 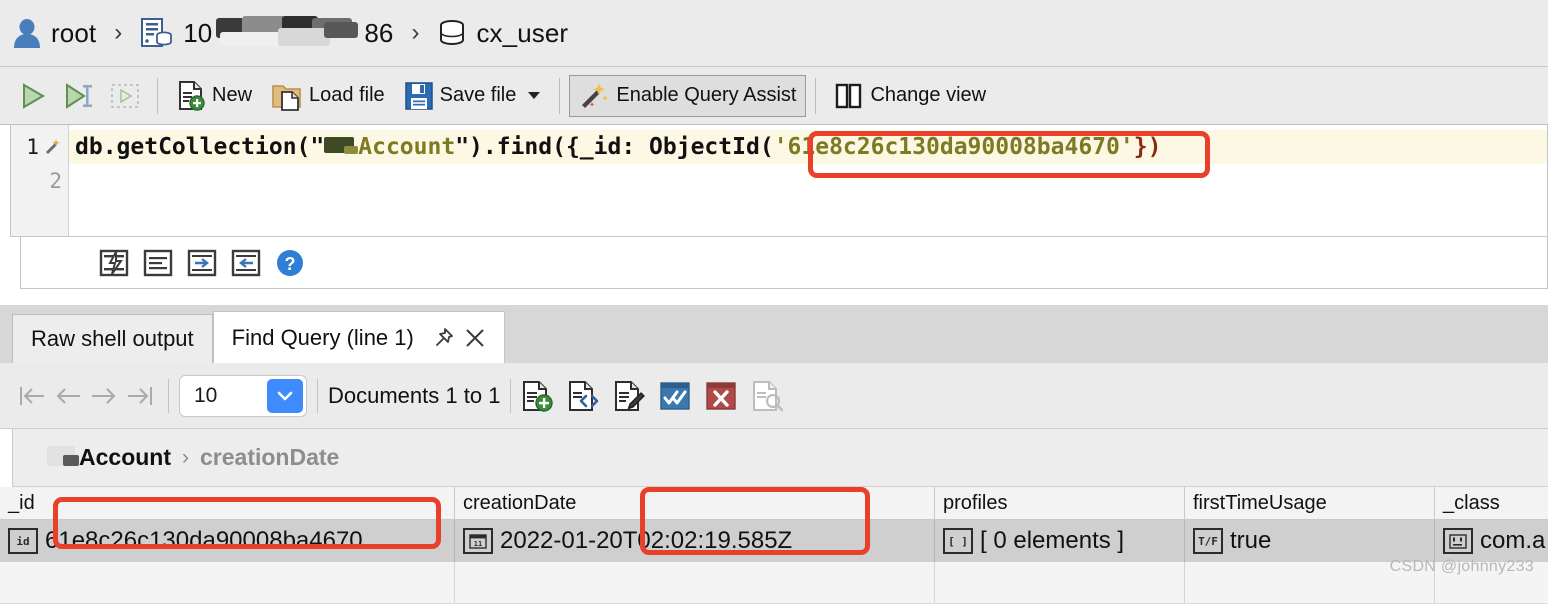 I want to click on cell-creationdate-value: 2022-01-20T02:02:19.585Z, so click(x=646, y=540).